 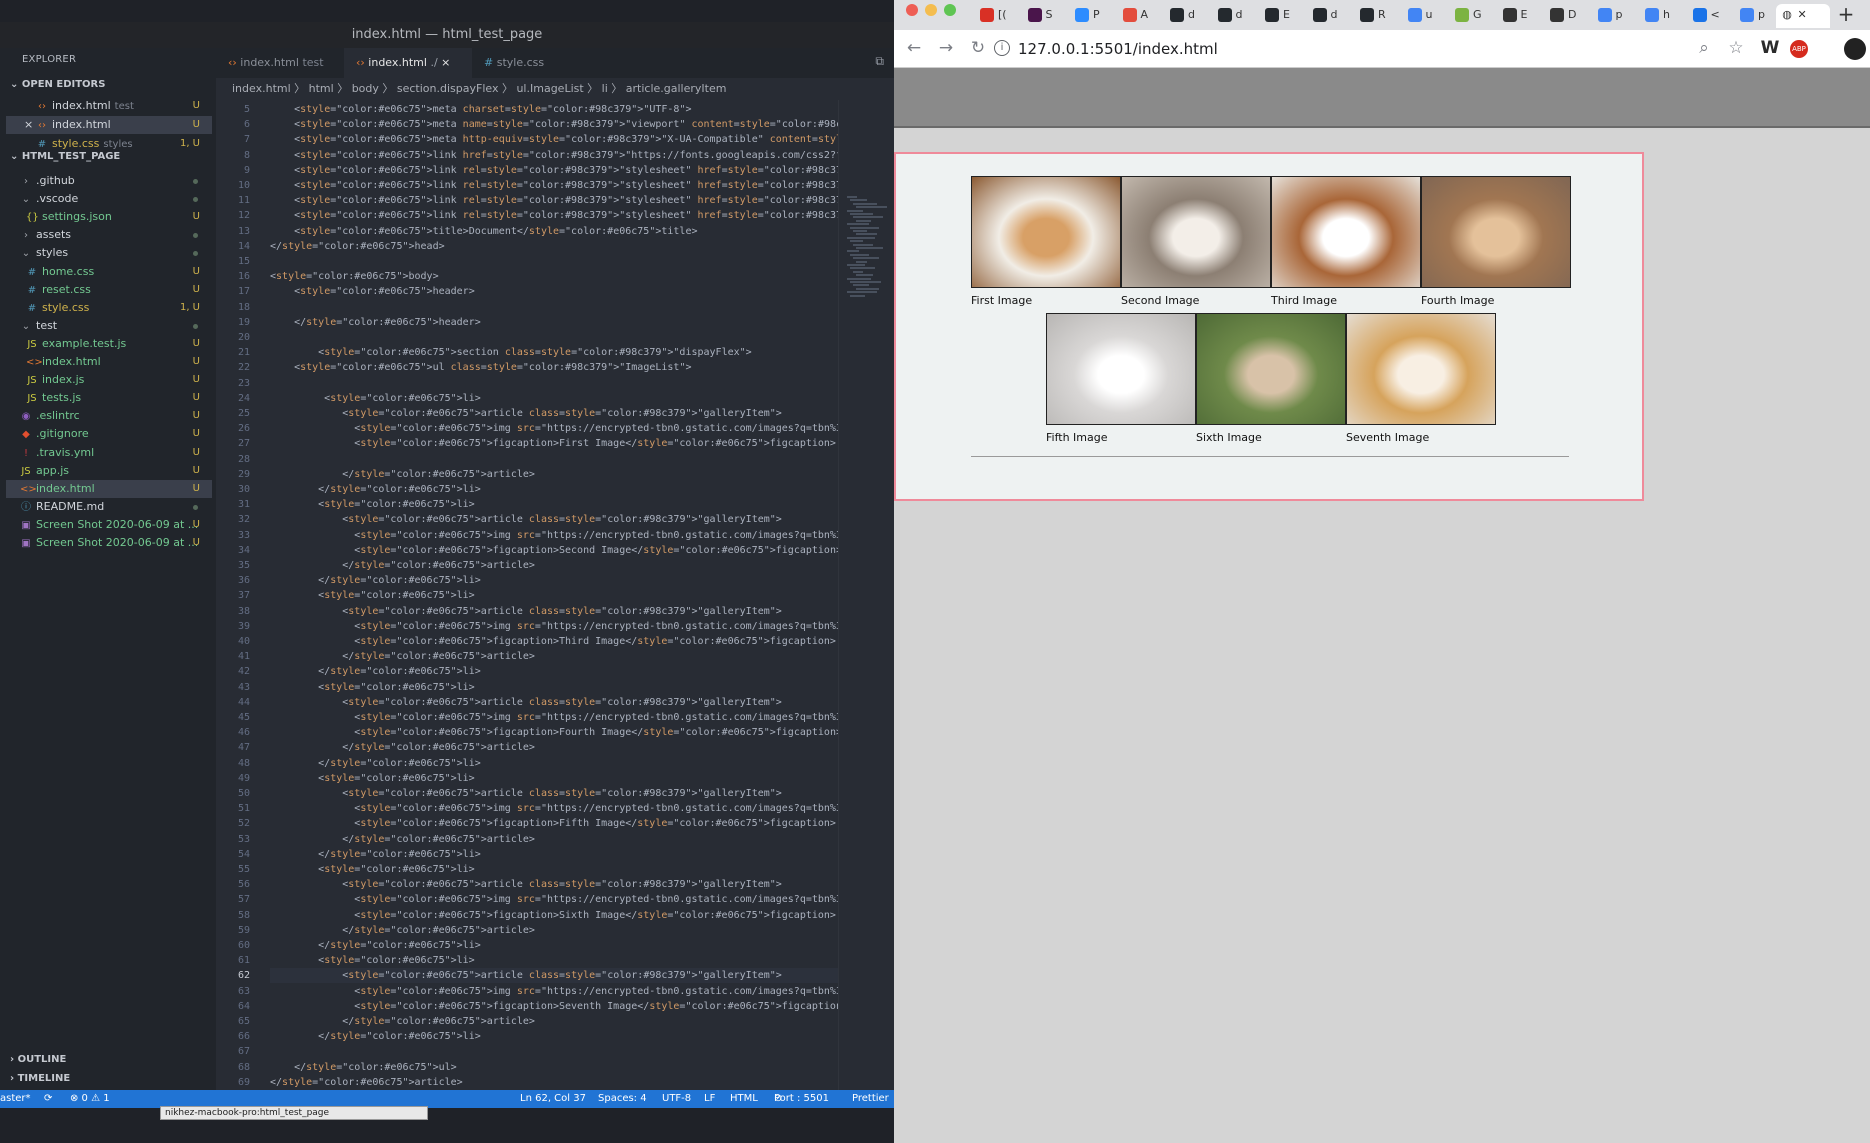 What do you see at coordinates (914, 48) in the screenshot?
I see `back-icon: ←` at bounding box center [914, 48].